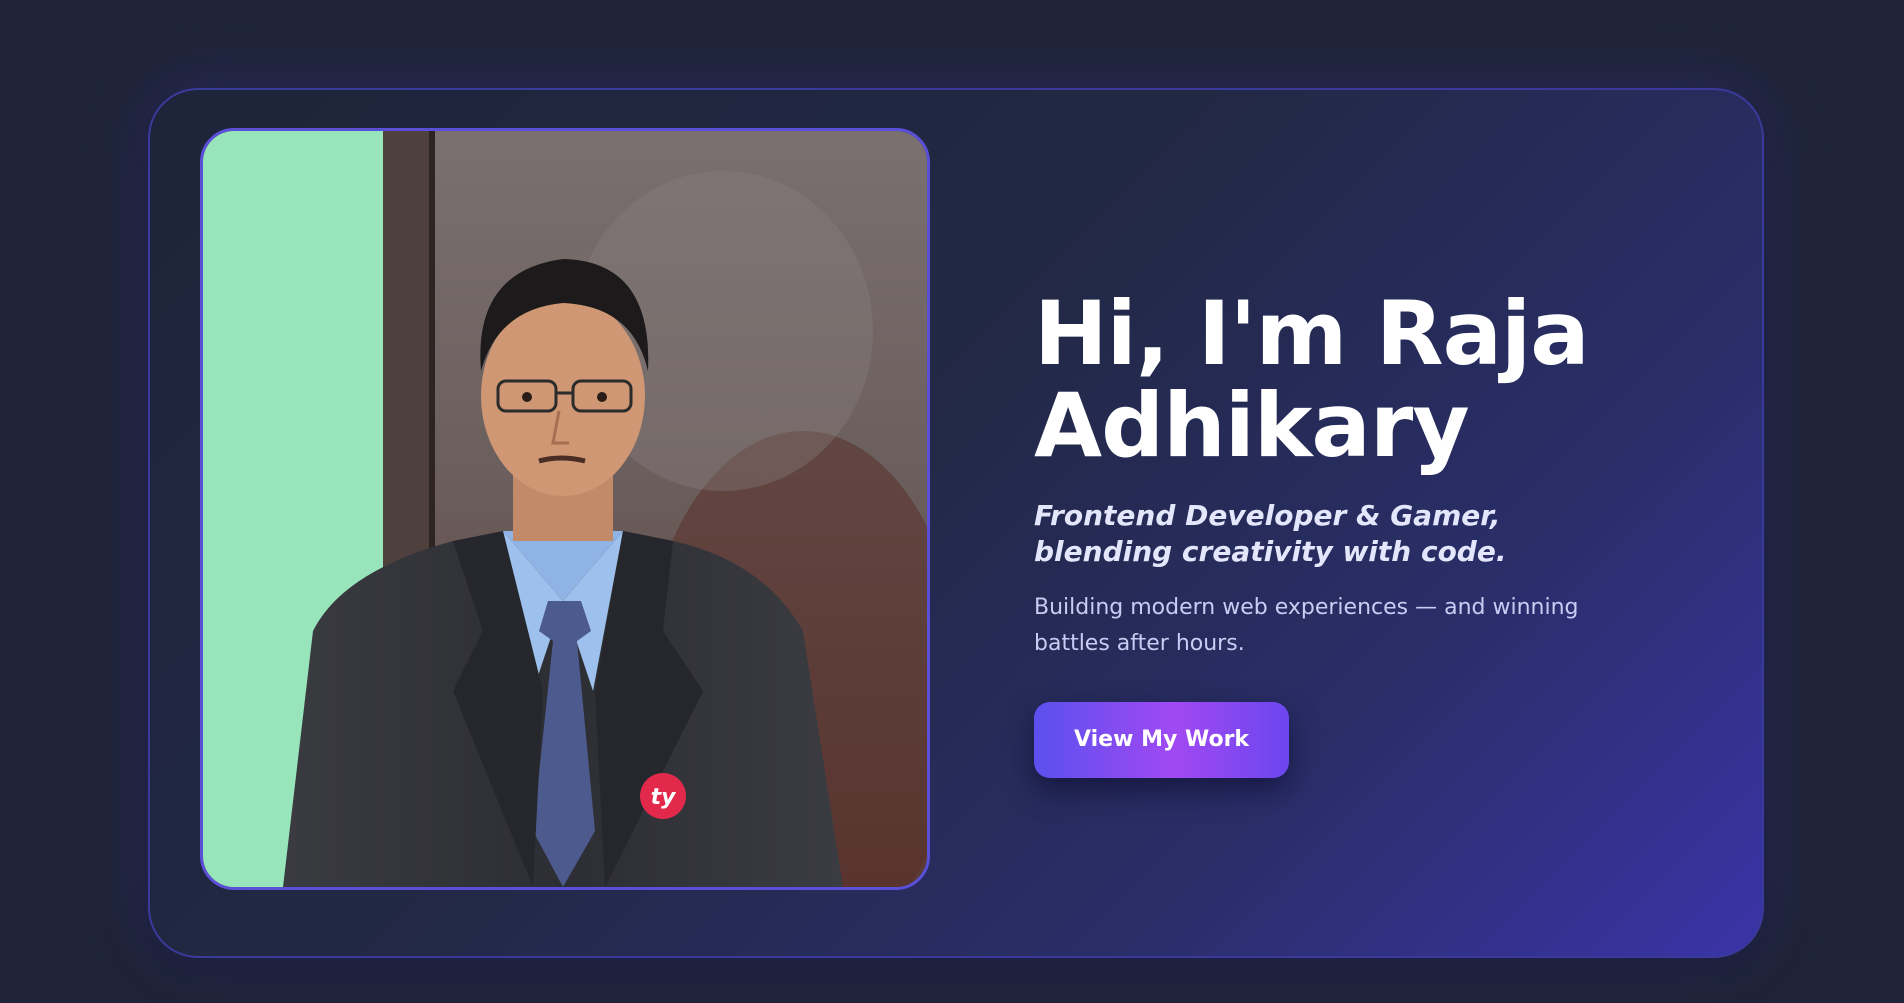  Describe the element at coordinates (664, 797) in the screenshot. I see `photo-badge: ty` at that location.